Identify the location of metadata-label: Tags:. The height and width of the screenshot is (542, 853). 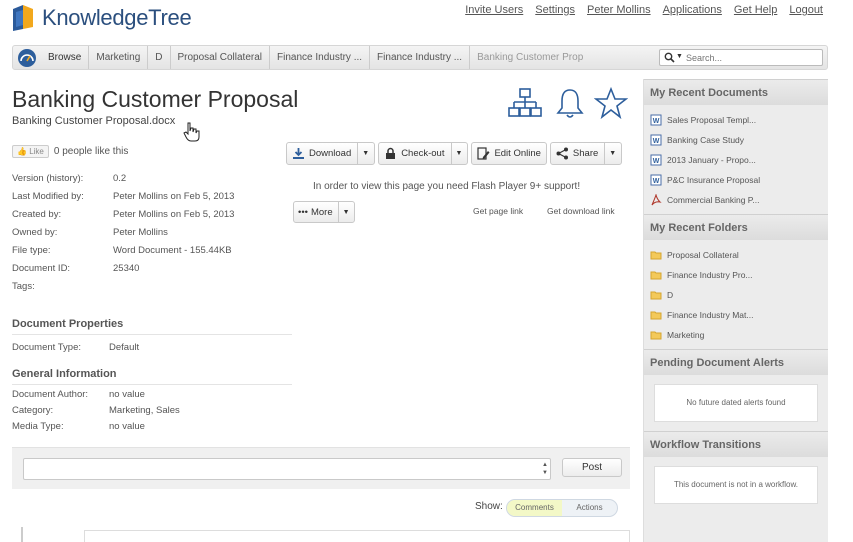
(23, 286).